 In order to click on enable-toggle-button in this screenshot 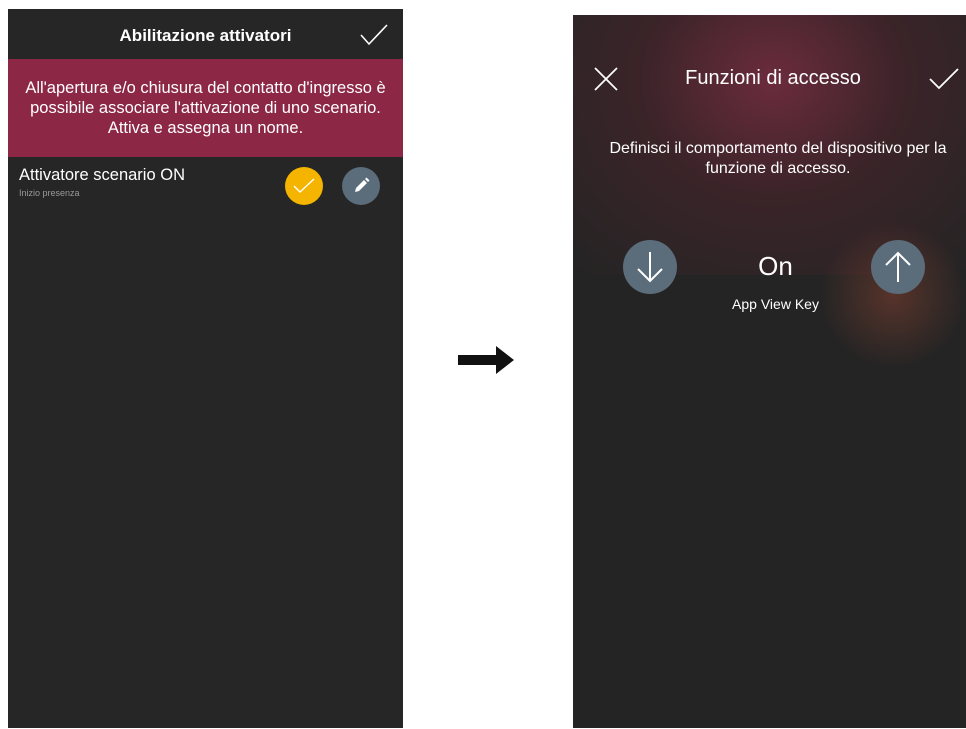, I will do `click(304, 186)`.